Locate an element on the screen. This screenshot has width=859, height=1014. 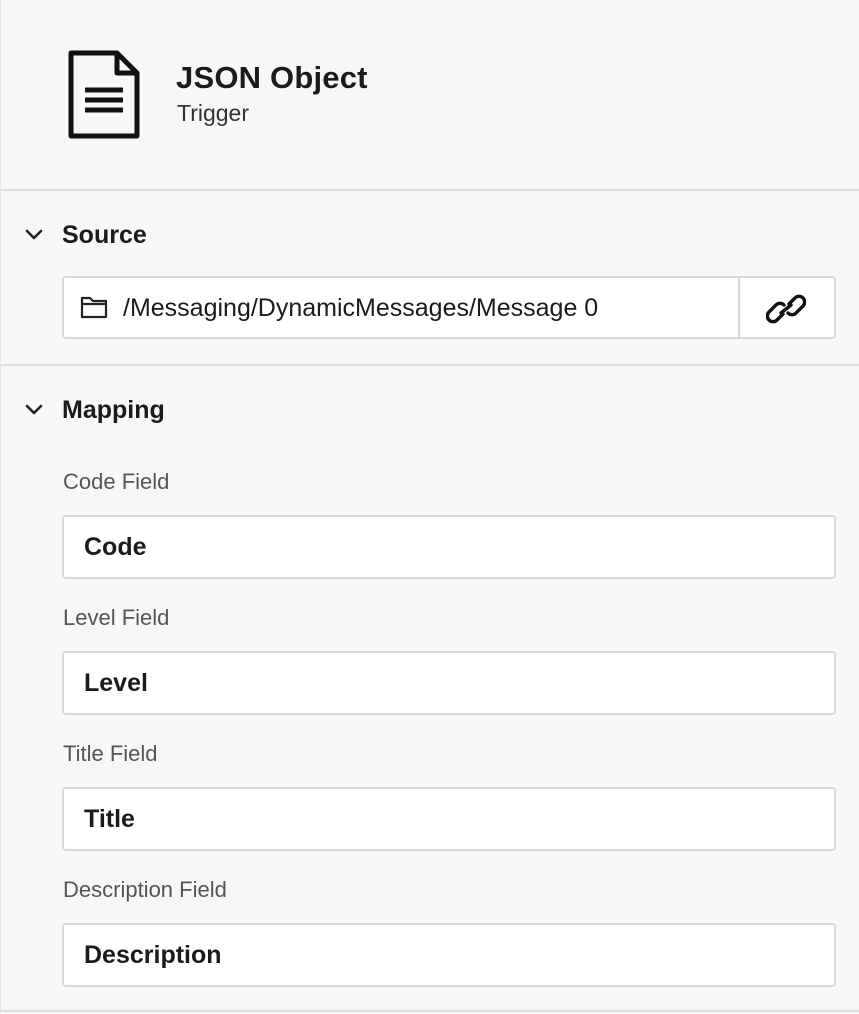
node-subtitle: Trigger is located at coordinates (213, 113).